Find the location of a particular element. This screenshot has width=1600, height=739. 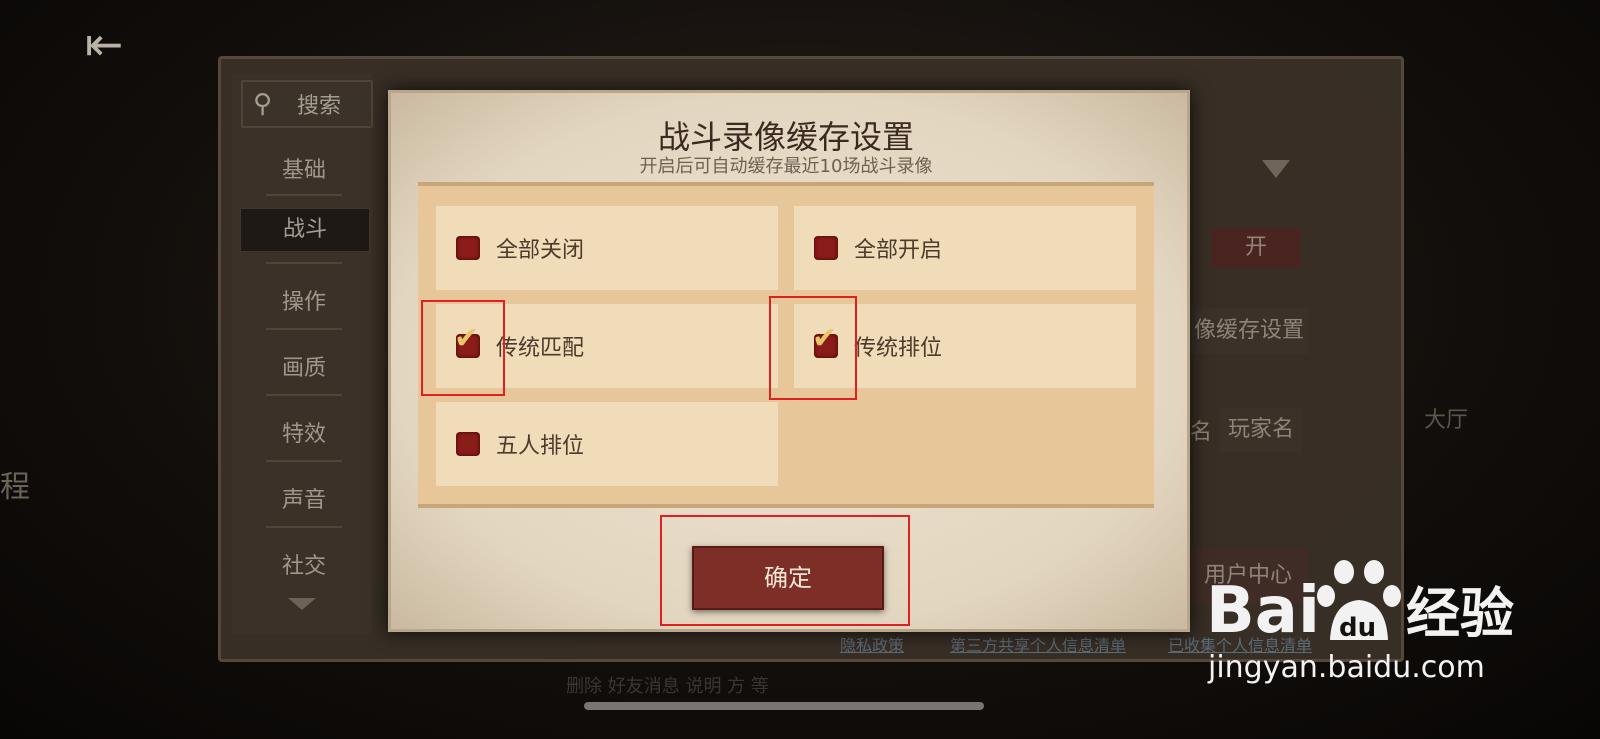

home-indicator is located at coordinates (784, 706).